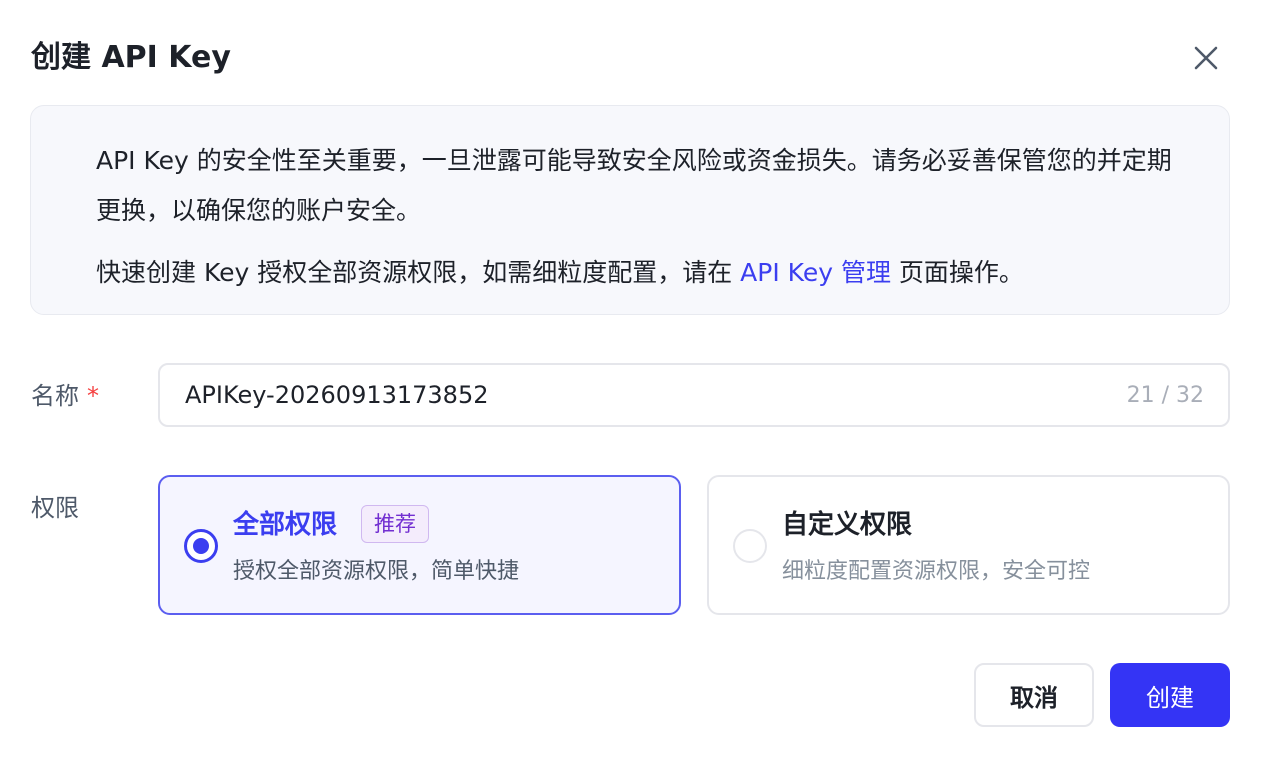 The height and width of the screenshot is (768, 1268). I want to click on permission-option-custom: 自定义权限 细粒度配置资源权限，安全可控, so click(968, 545).